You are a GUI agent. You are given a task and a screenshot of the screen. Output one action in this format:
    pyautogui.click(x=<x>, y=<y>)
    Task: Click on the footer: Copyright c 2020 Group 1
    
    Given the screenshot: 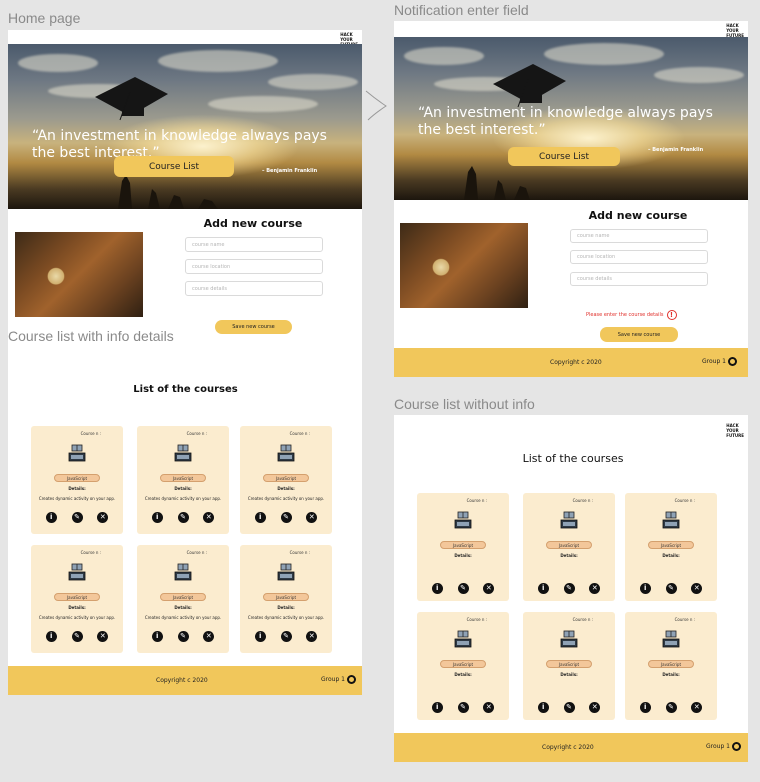 What is the action you would take?
    pyautogui.click(x=571, y=362)
    